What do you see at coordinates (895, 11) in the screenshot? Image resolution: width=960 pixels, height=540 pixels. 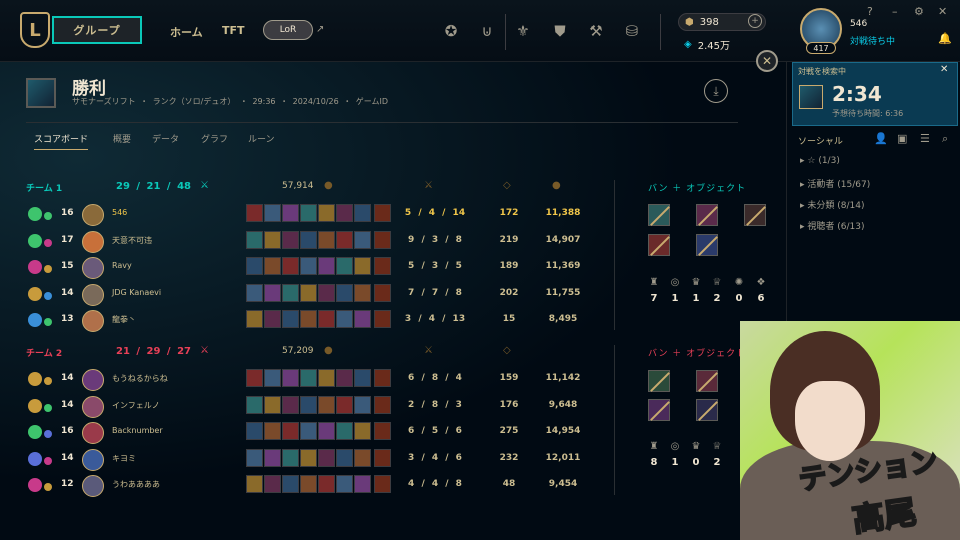 I see `minimize-icon: –` at bounding box center [895, 11].